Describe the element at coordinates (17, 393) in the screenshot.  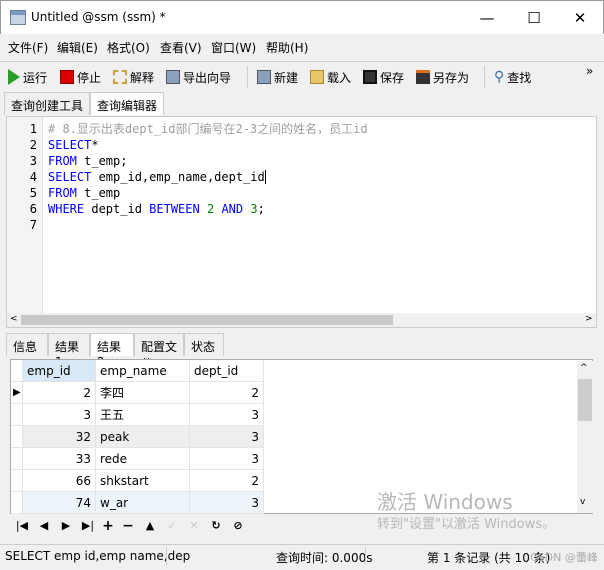
I see `row-selector: ▶` at that location.